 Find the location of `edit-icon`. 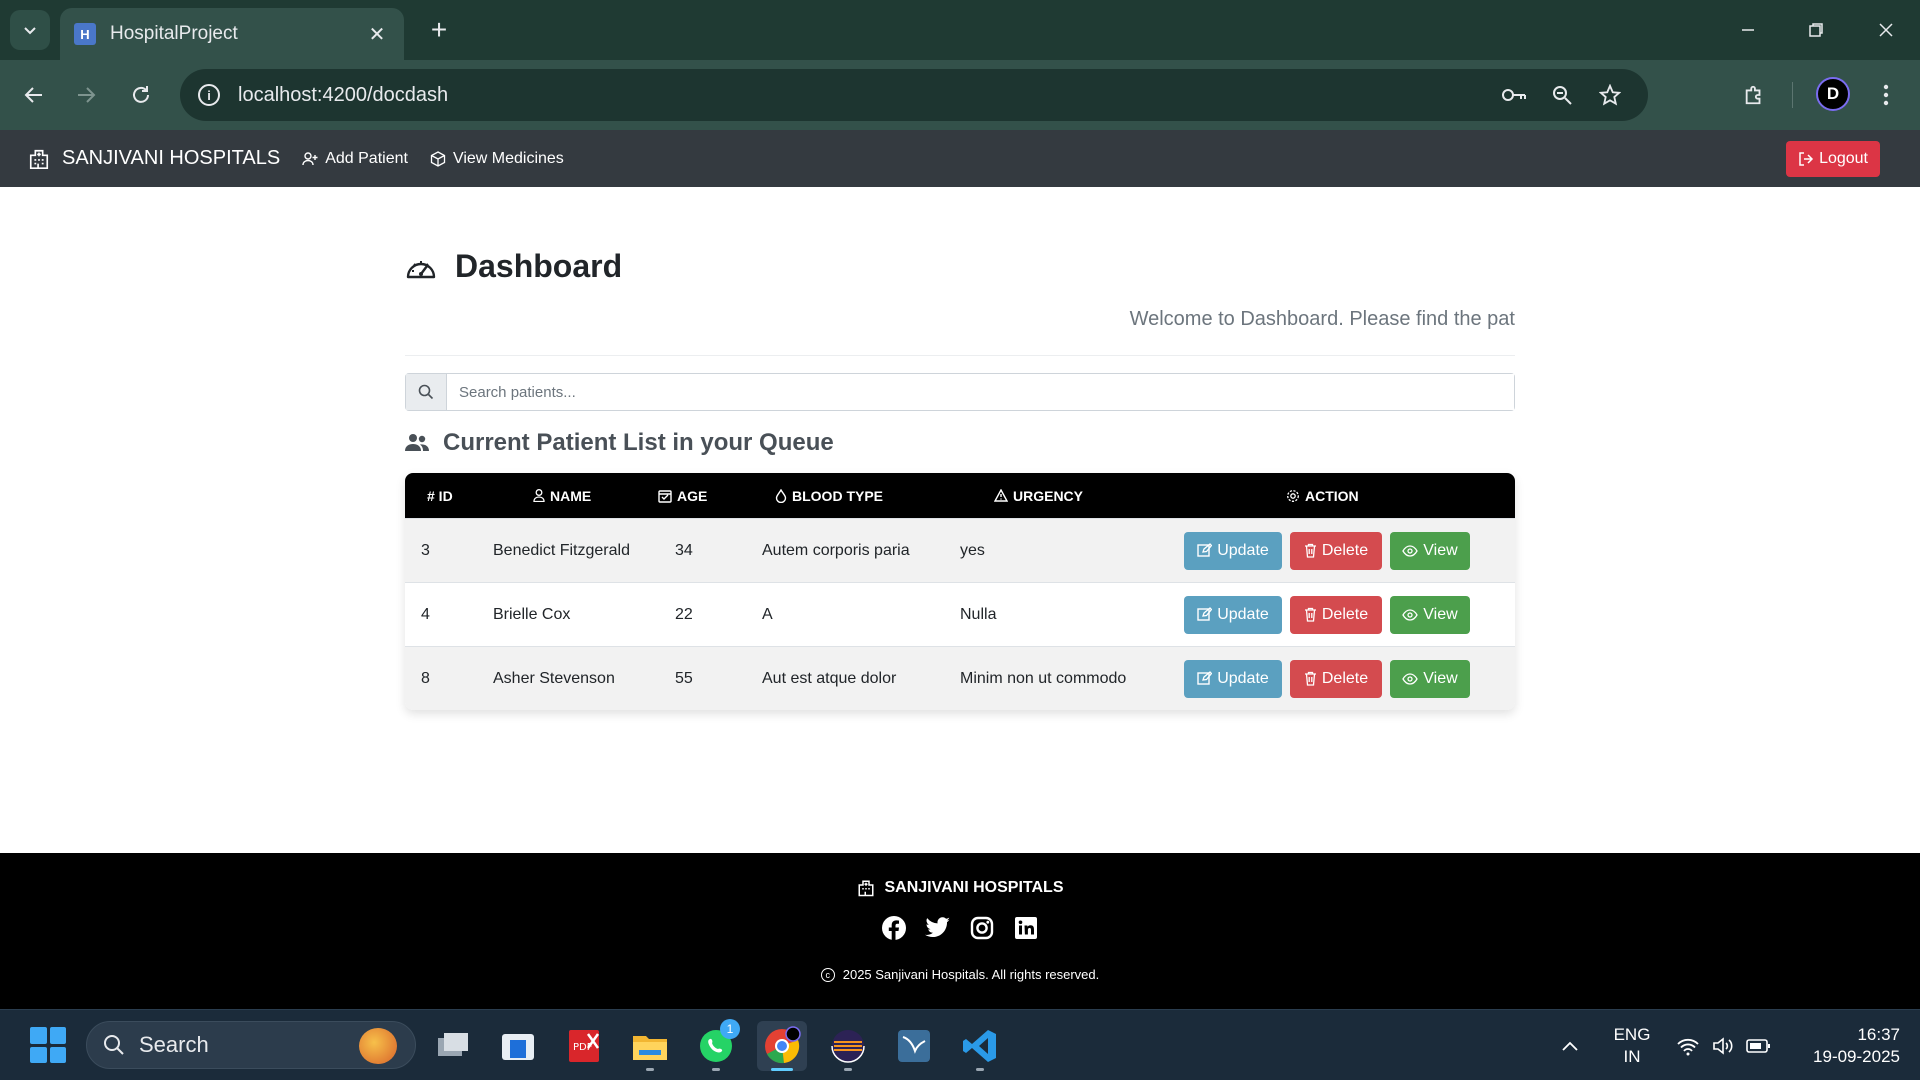

edit-icon is located at coordinates (1205, 614).